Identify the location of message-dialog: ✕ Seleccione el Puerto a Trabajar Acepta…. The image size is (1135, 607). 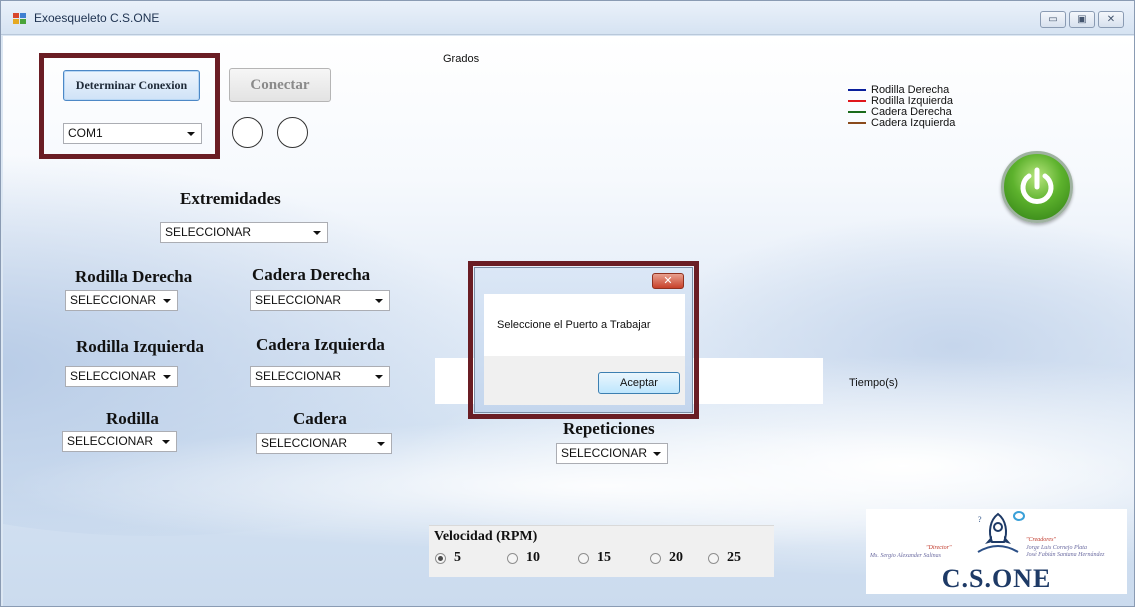
(583, 340).